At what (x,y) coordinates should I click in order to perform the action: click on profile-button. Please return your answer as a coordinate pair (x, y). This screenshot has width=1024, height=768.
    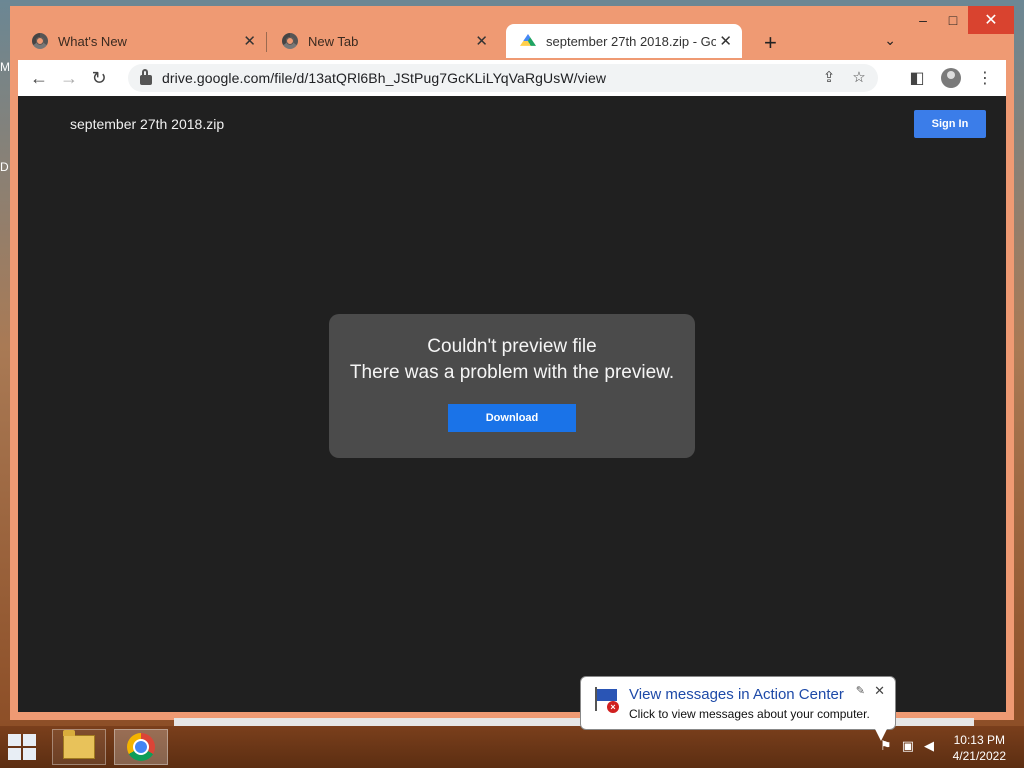
    Looking at the image, I should click on (951, 78).